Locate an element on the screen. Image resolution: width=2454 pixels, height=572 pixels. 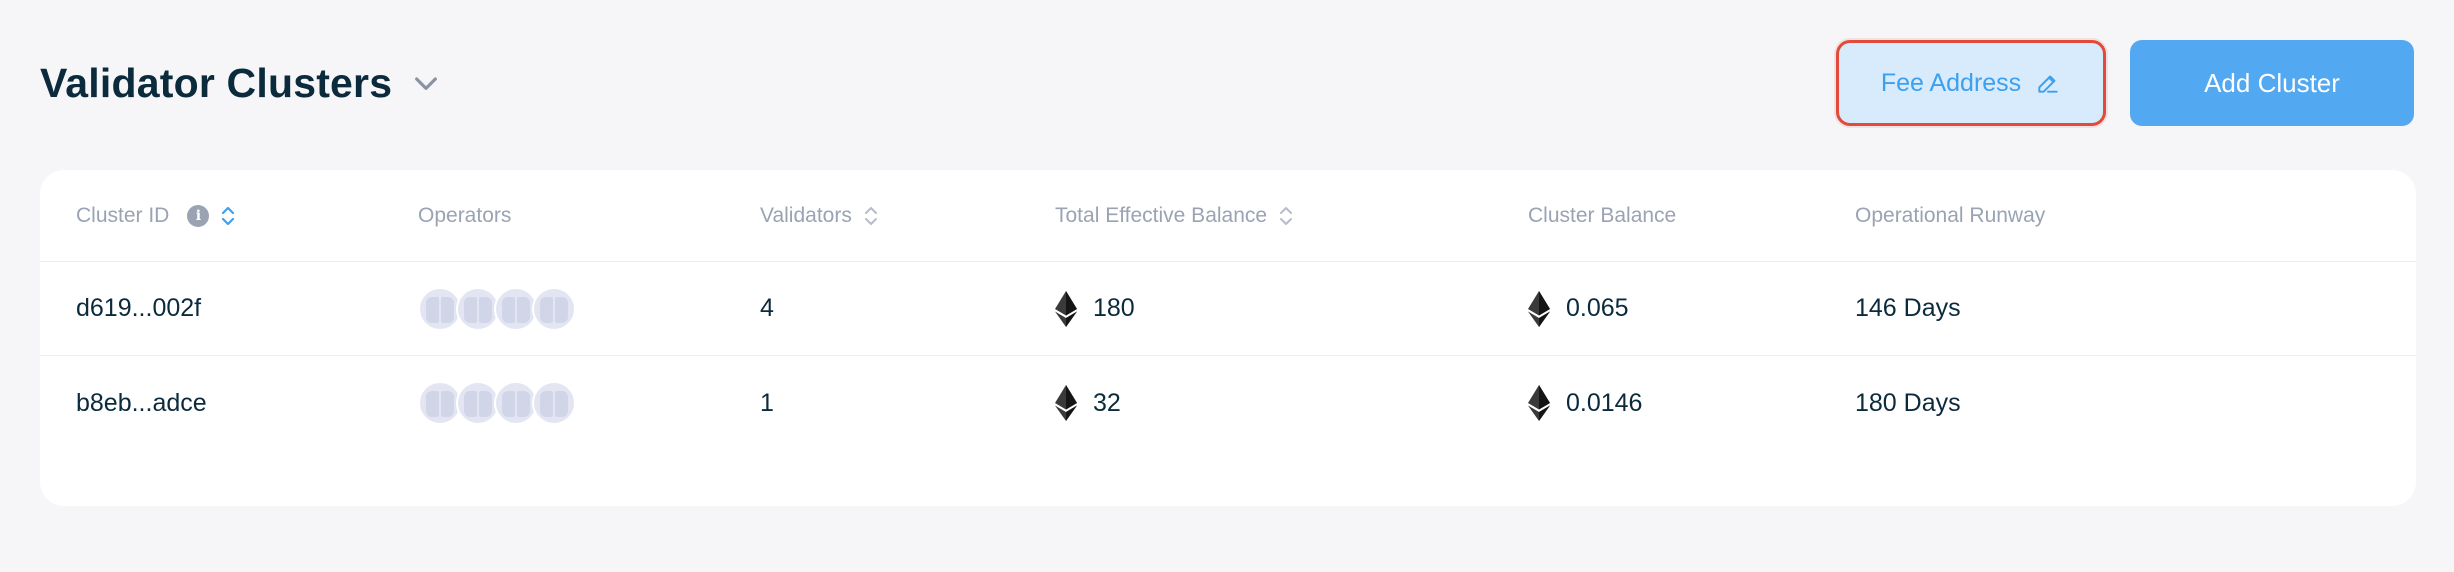
fee-address-label: Fee Address is located at coordinates (1951, 82).